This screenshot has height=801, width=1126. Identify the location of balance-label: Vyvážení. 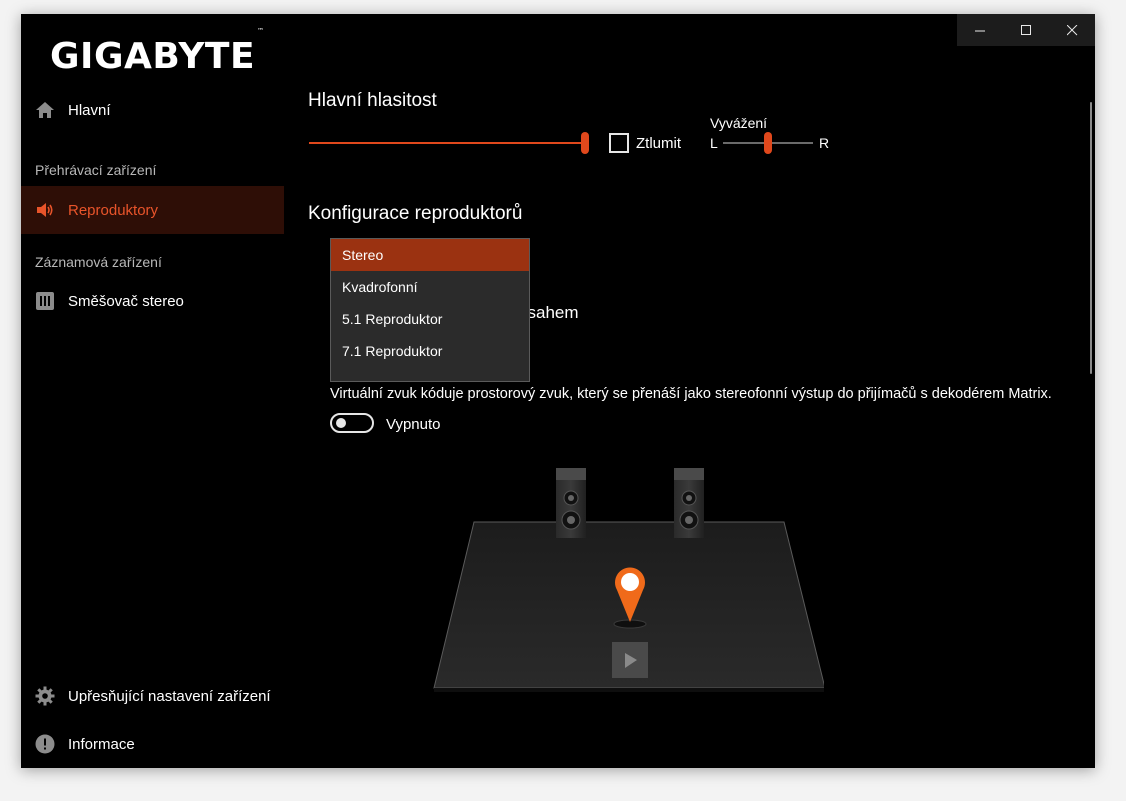
(739, 123).